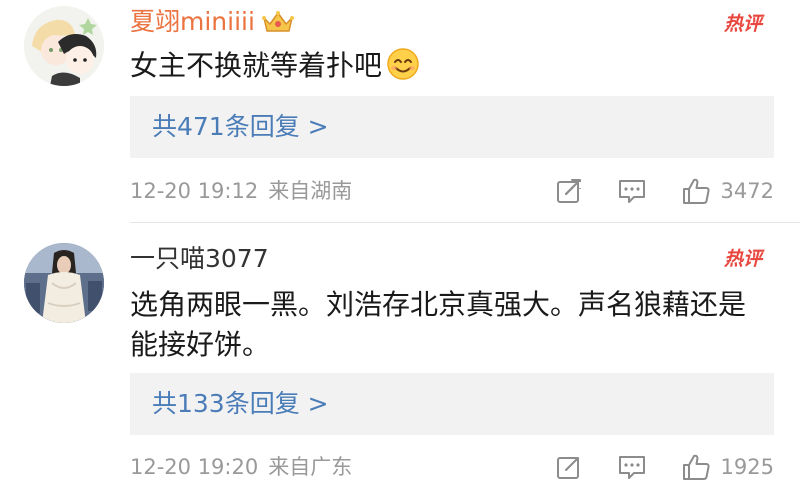 The width and height of the screenshot is (800, 496). I want to click on avatar-cartoon-icon, so click(64, 46).